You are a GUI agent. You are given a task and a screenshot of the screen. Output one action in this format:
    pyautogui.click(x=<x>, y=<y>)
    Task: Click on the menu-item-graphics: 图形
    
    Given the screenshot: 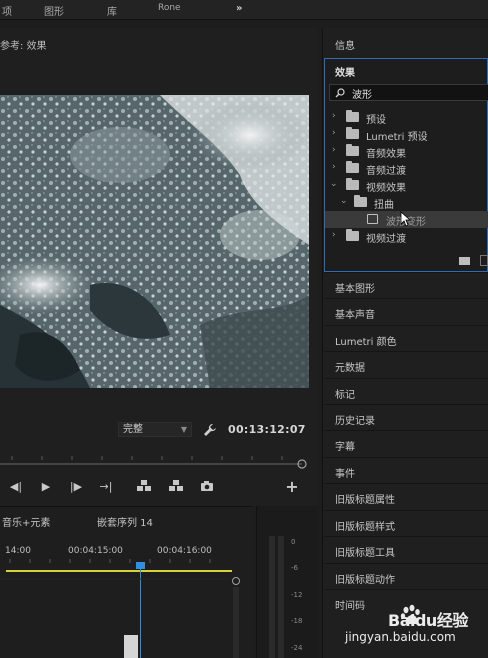 What is the action you would take?
    pyautogui.click(x=54, y=10)
    